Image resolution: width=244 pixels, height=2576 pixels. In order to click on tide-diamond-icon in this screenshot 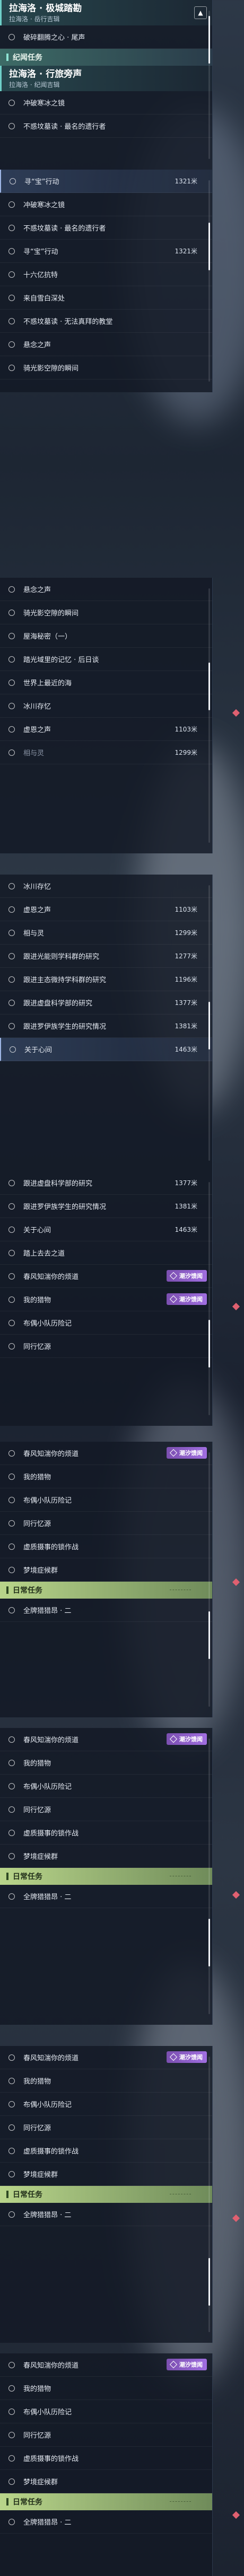, I will do `click(174, 1276)`.